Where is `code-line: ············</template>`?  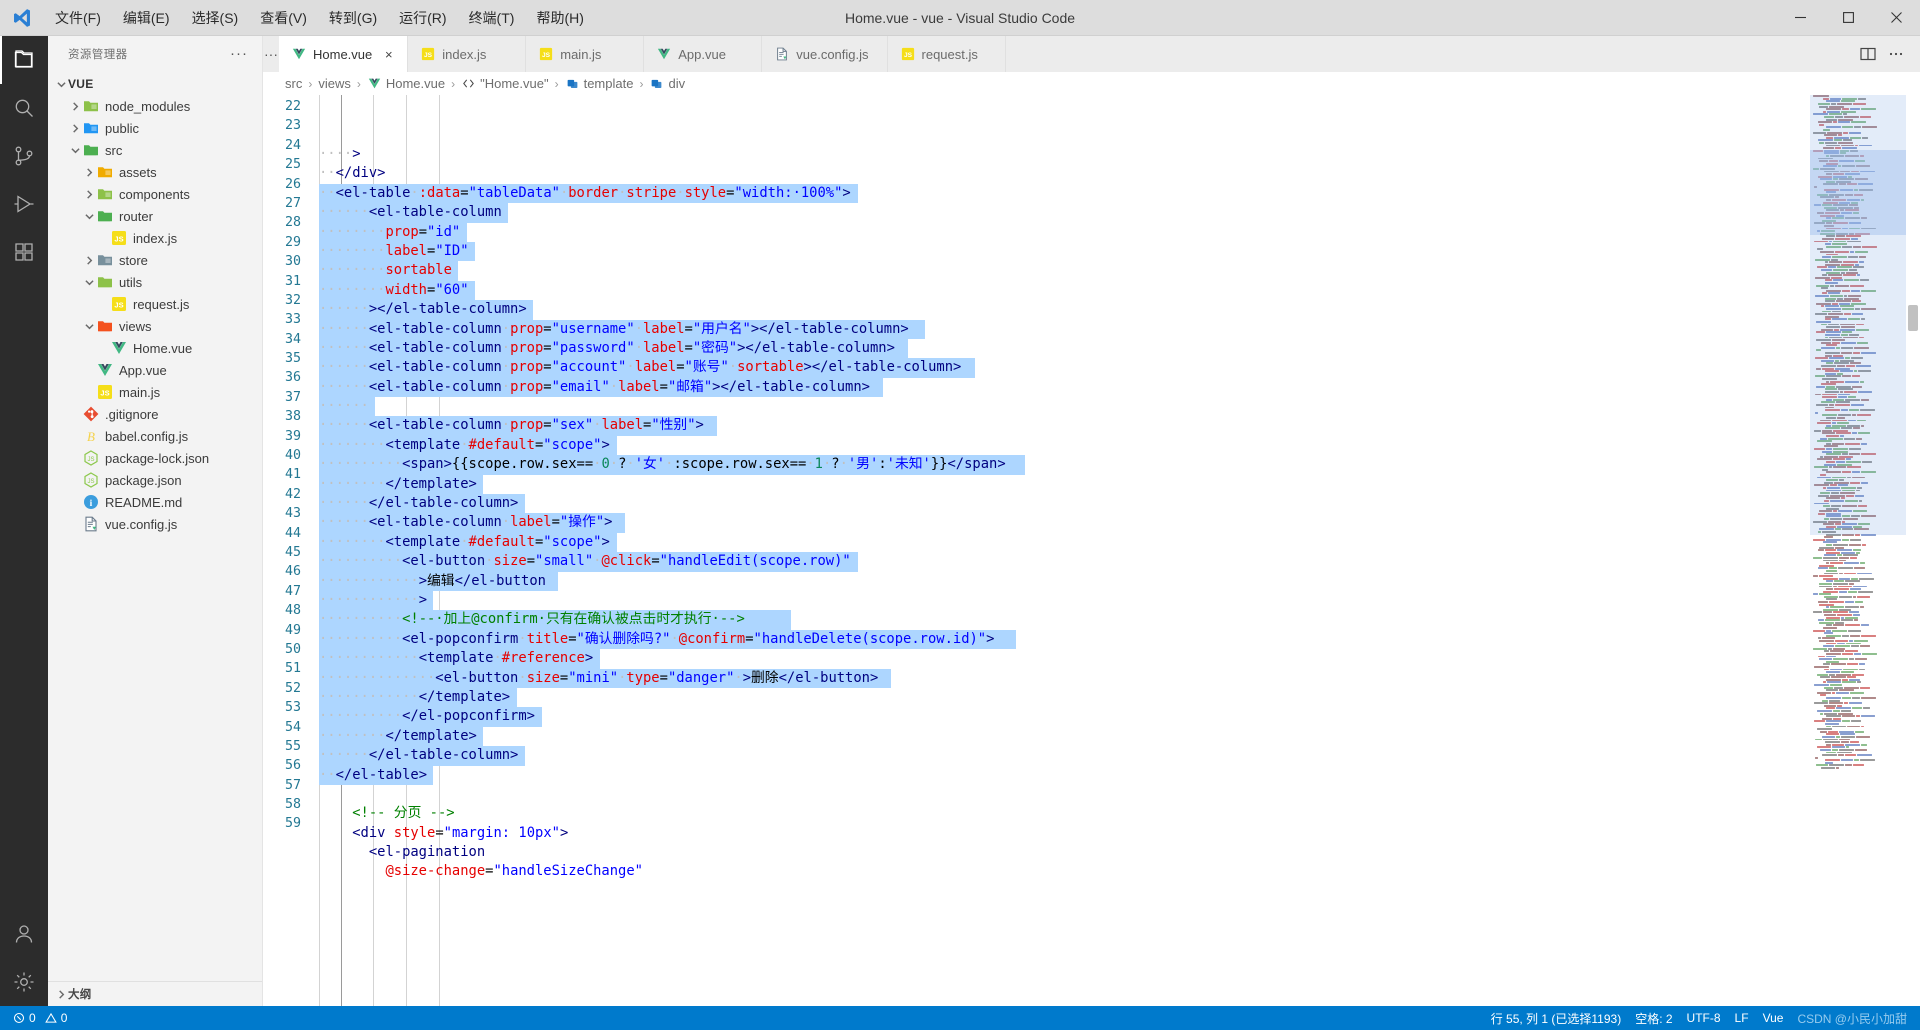
code-line: ············</template> is located at coordinates (1119, 697).